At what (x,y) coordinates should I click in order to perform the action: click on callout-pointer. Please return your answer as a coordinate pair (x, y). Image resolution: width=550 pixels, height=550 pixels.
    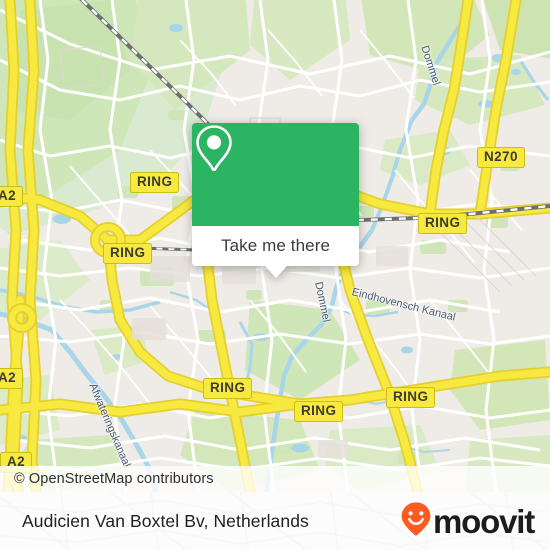
    Looking at the image, I should click on (275, 272).